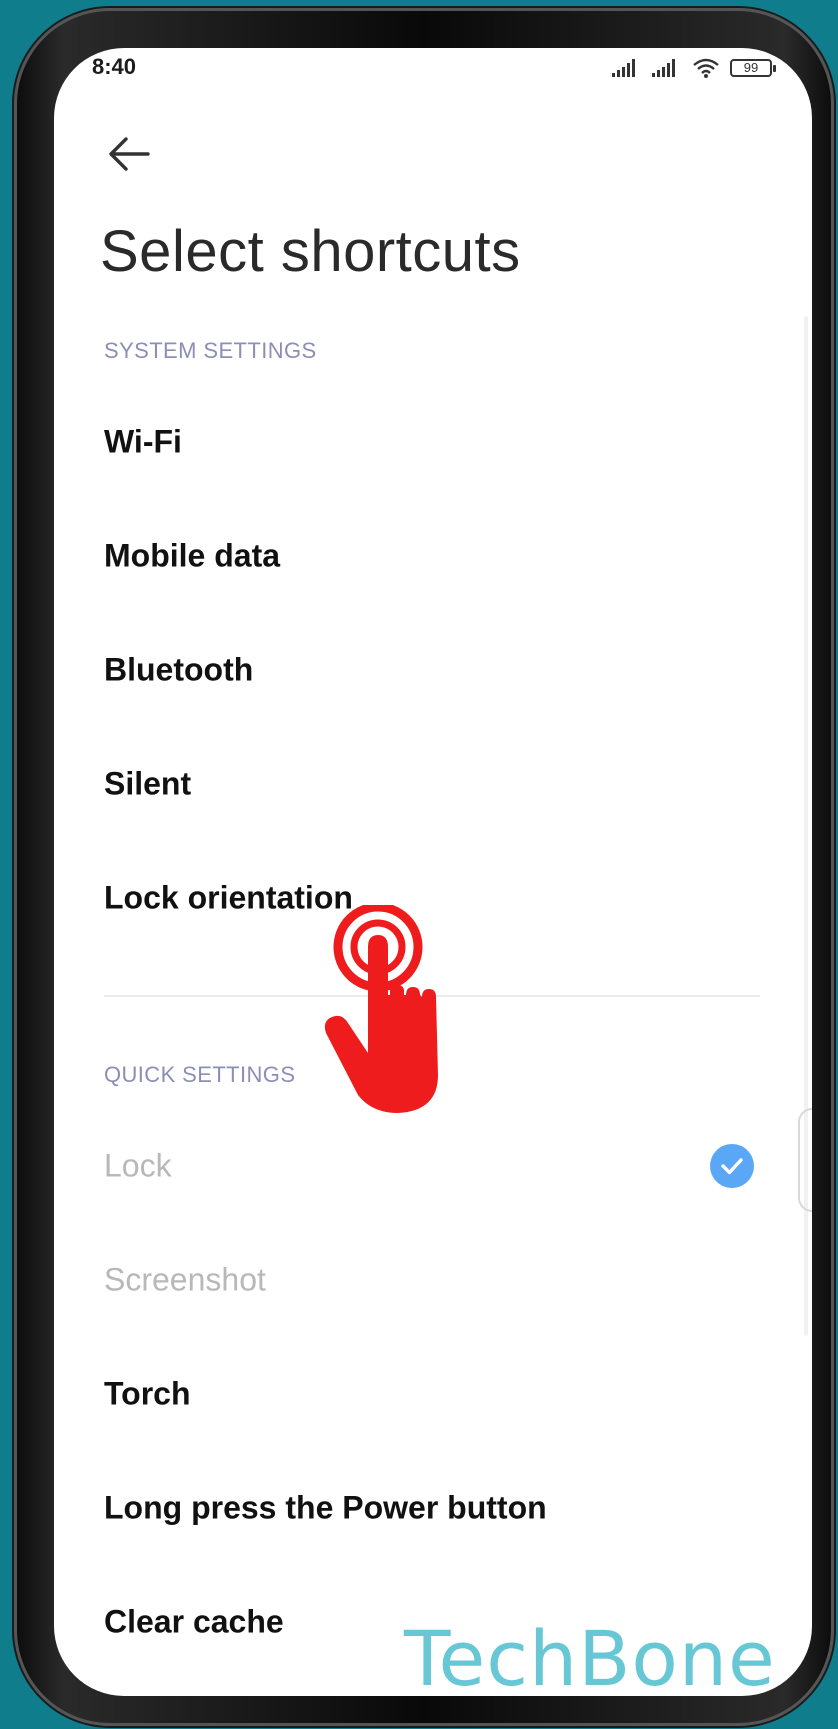  What do you see at coordinates (185, 1279) in the screenshot?
I see `item-label: Screenshot` at bounding box center [185, 1279].